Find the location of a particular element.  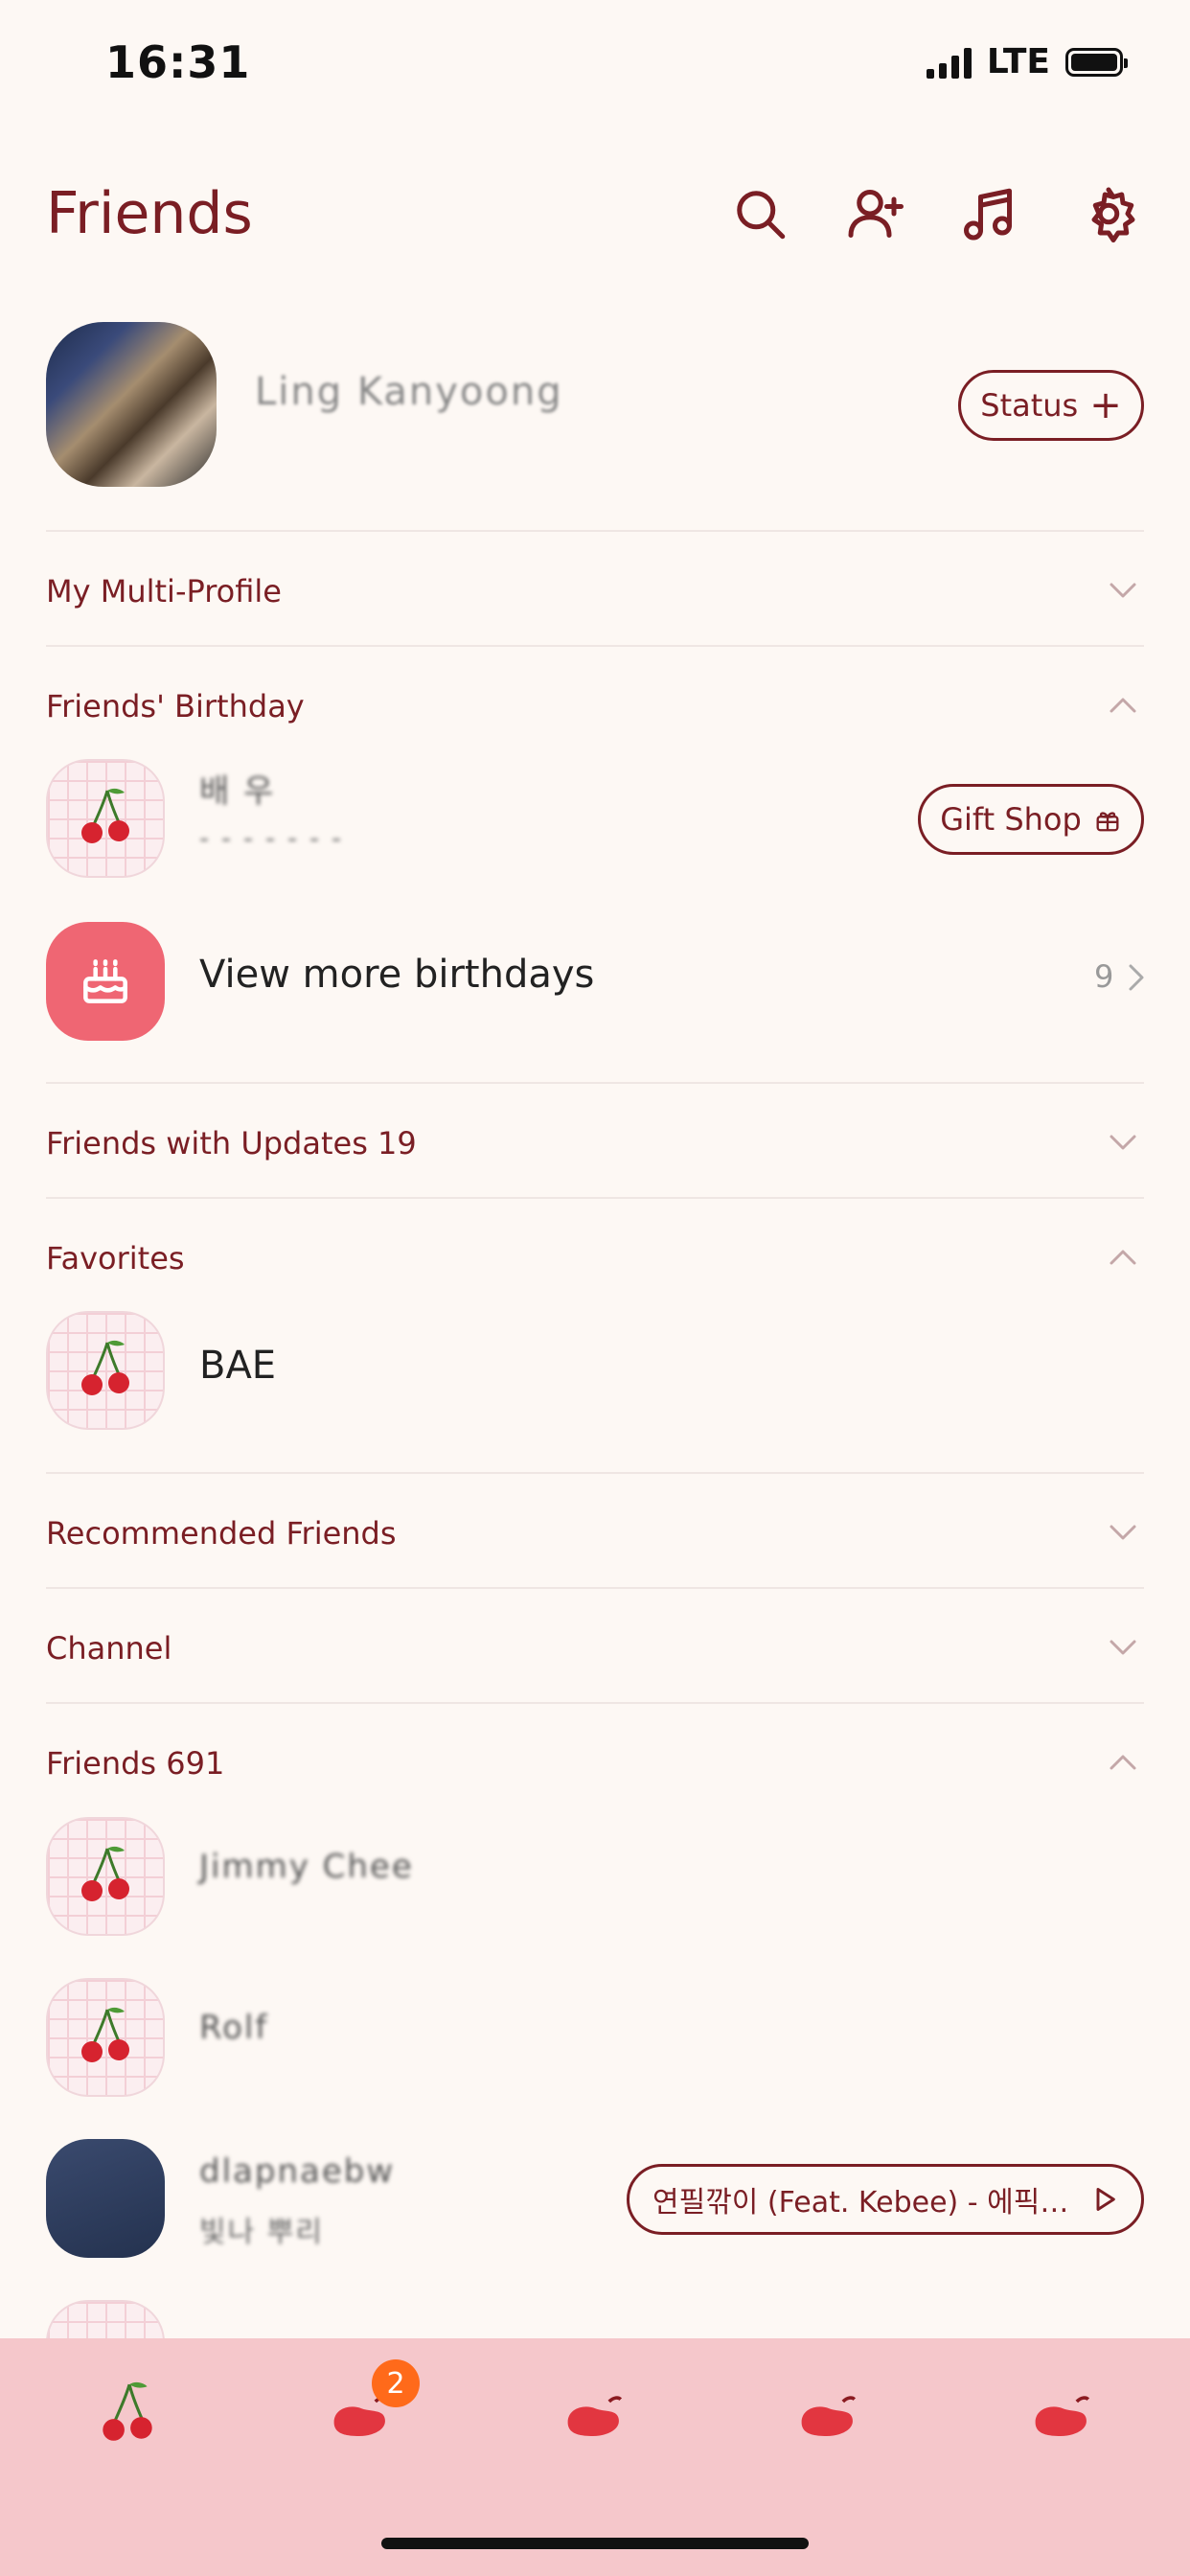

music-icon is located at coordinates (987, 213).